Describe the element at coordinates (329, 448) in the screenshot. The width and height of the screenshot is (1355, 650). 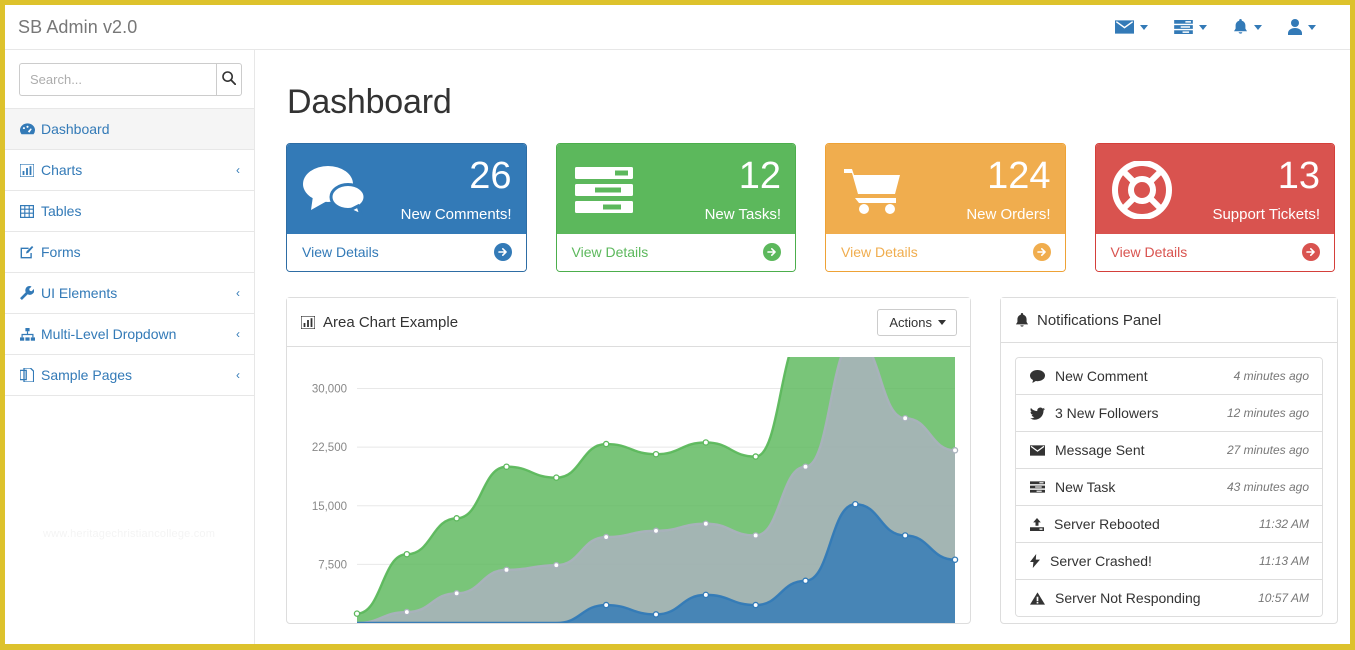
I see `svg-text: 22,500` at that location.